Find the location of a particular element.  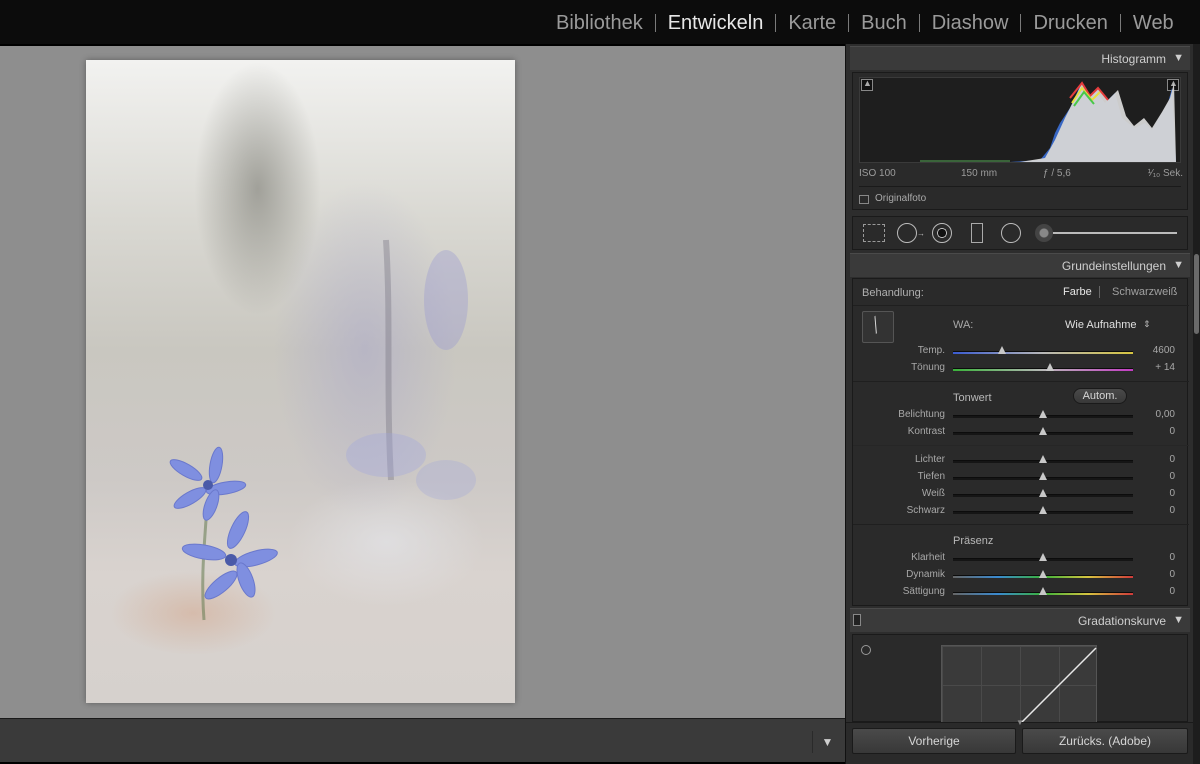

toolbar-menu-button: ▼ is located at coordinates (827, 742).